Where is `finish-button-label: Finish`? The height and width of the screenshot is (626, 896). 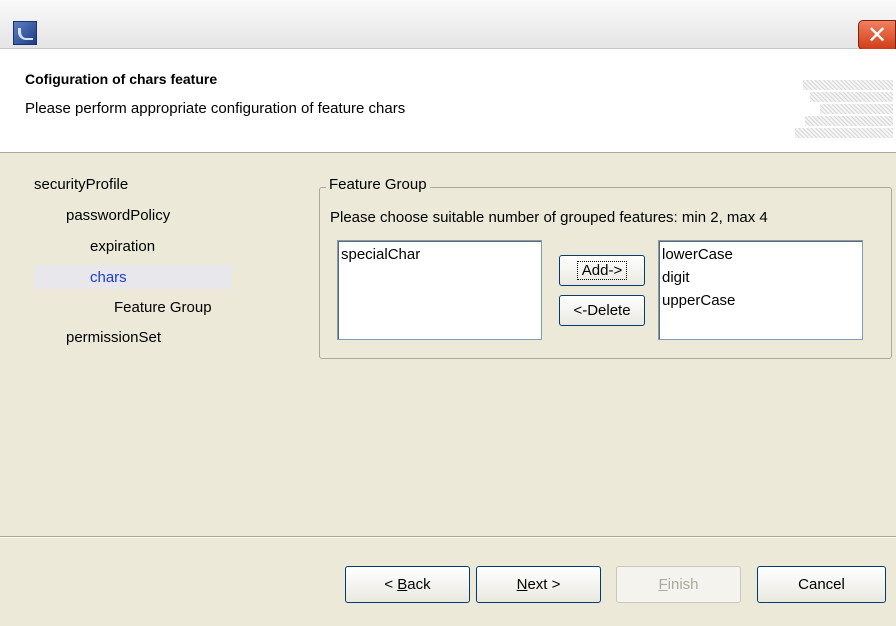
finish-button-label: Finish is located at coordinates (678, 584).